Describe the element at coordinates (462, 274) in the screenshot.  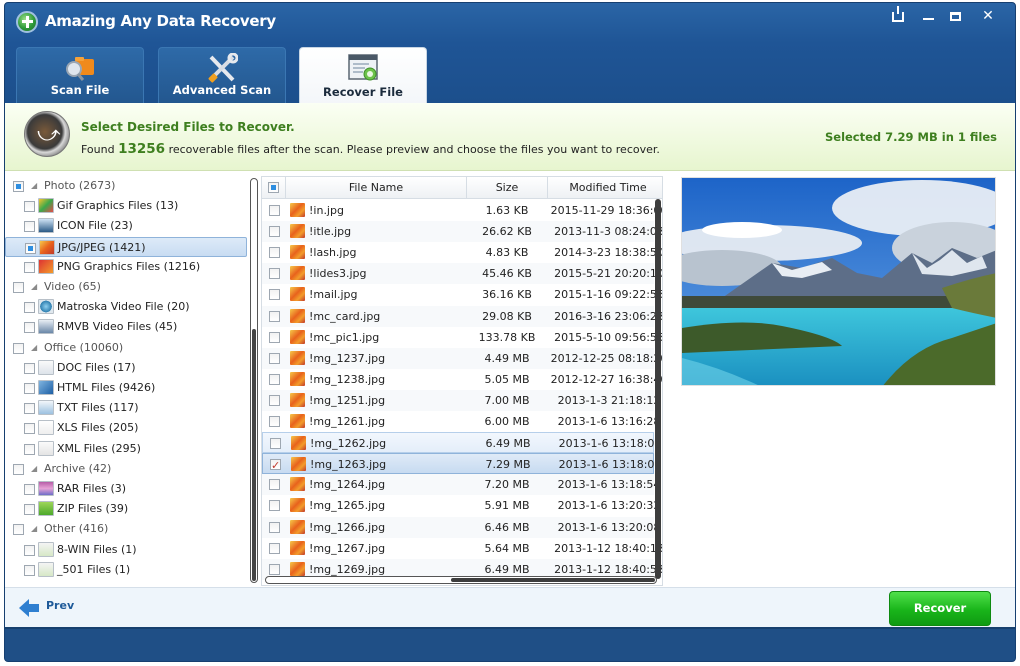
I see `file-row: !lides3.jpg 45.46 KB 2015-5-21 20:20:10` at that location.